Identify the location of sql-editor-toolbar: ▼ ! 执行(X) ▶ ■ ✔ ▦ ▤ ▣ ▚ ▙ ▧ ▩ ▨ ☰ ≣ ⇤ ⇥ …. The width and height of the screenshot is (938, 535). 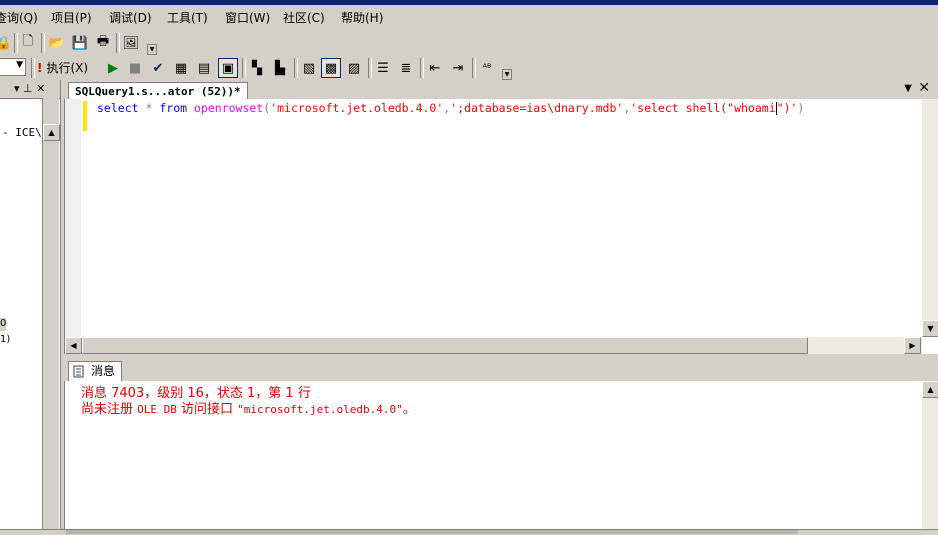
(469, 68).